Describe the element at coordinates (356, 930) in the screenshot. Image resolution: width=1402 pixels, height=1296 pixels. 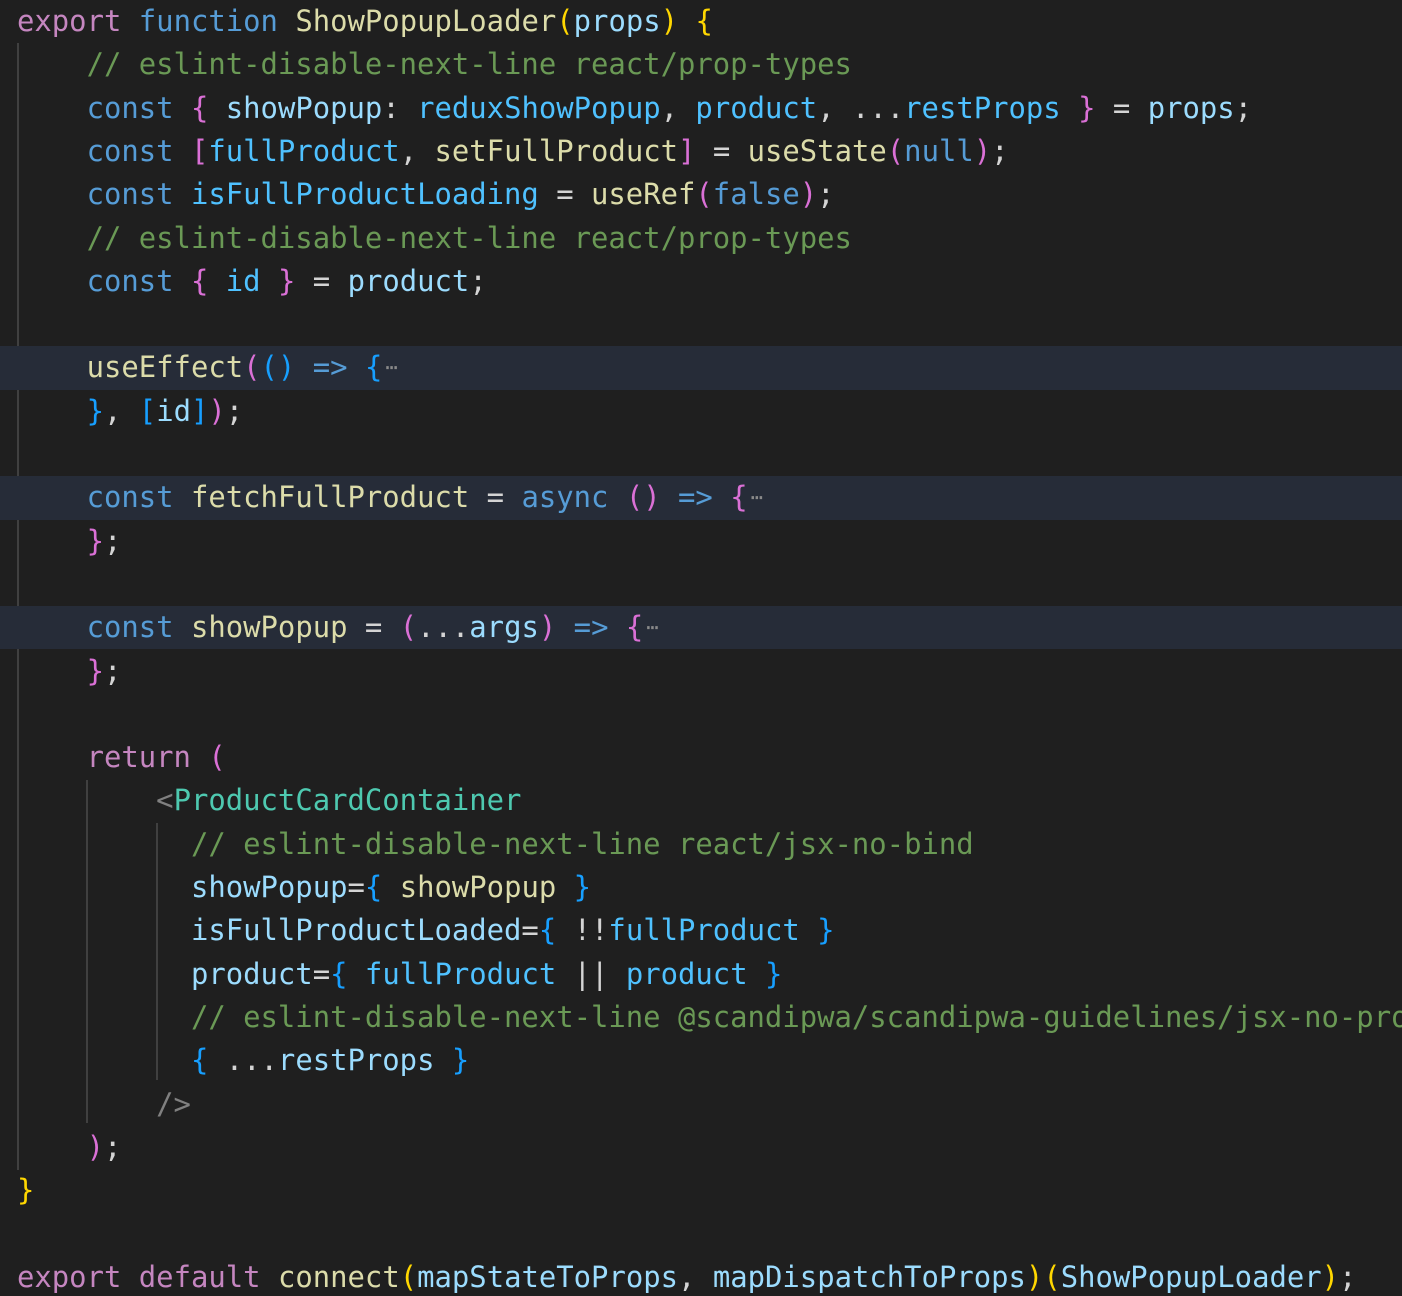
I see `code-token: isFullProductLoaded` at that location.